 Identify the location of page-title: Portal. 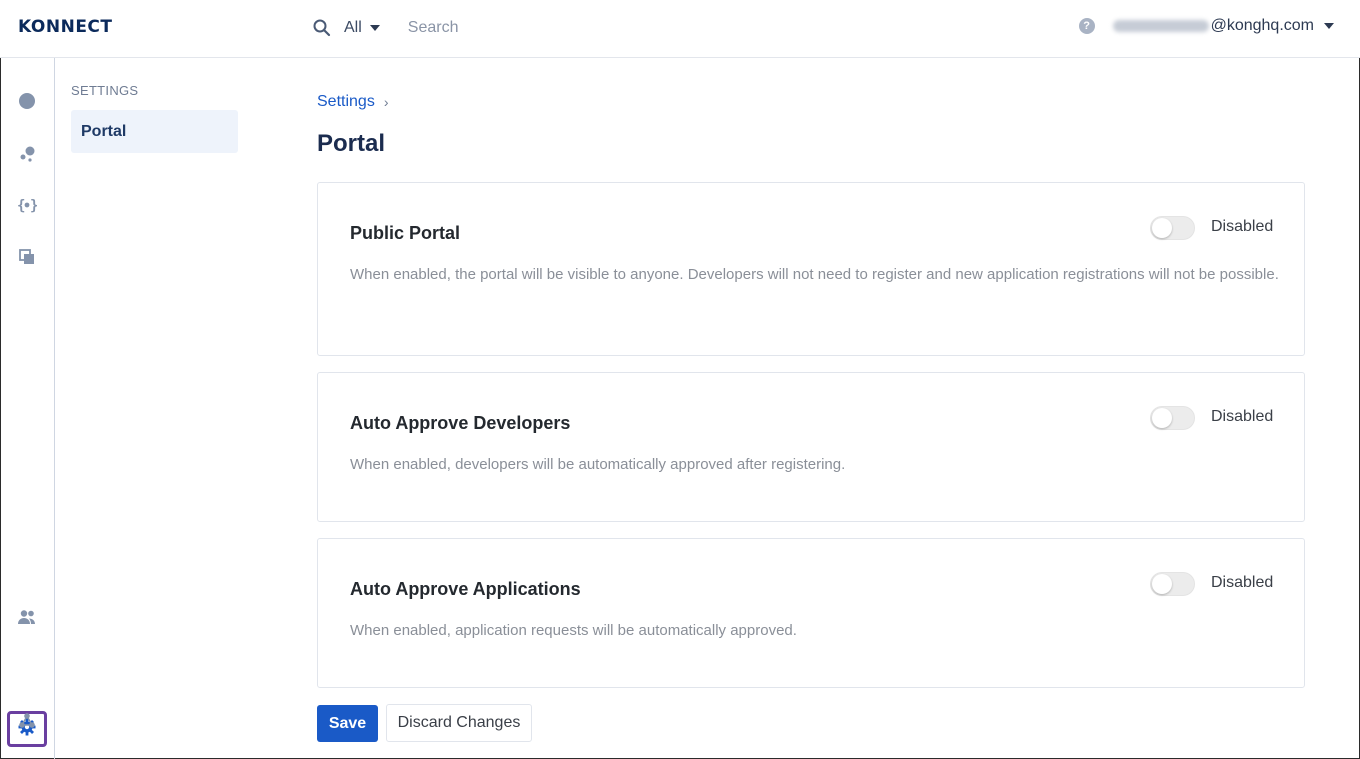
(351, 143).